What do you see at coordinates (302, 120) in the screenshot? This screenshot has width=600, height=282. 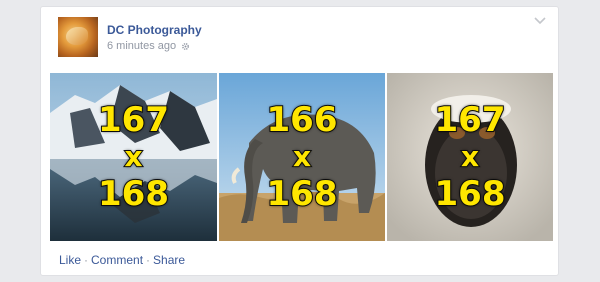 I see `width-label: 166` at bounding box center [302, 120].